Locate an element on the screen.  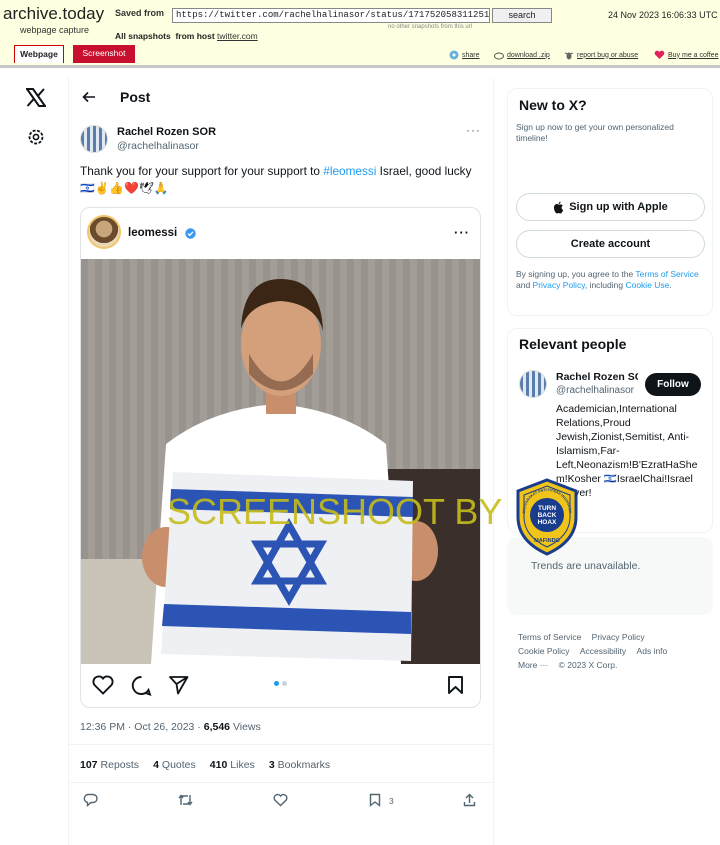
apple-logo-icon is located at coordinates (559, 207).